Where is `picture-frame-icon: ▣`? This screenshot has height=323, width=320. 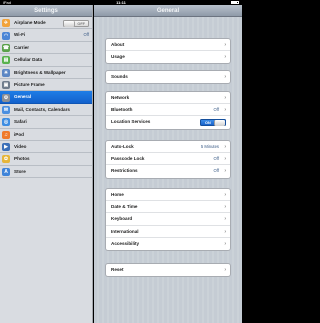 picture-frame-icon: ▣ is located at coordinates (6, 85).